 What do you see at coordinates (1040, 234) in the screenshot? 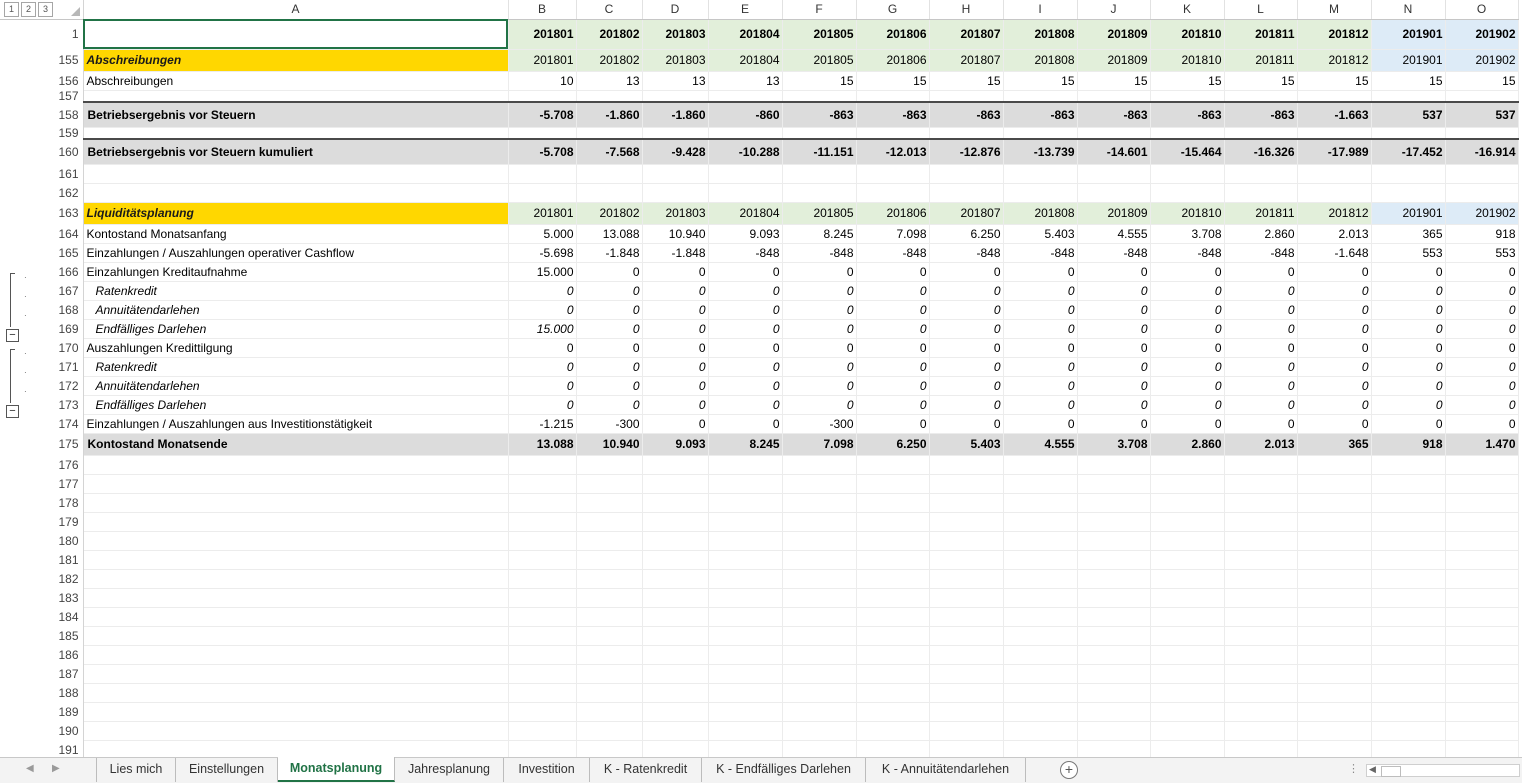
I see `value-cell: 5.403` at bounding box center [1040, 234].